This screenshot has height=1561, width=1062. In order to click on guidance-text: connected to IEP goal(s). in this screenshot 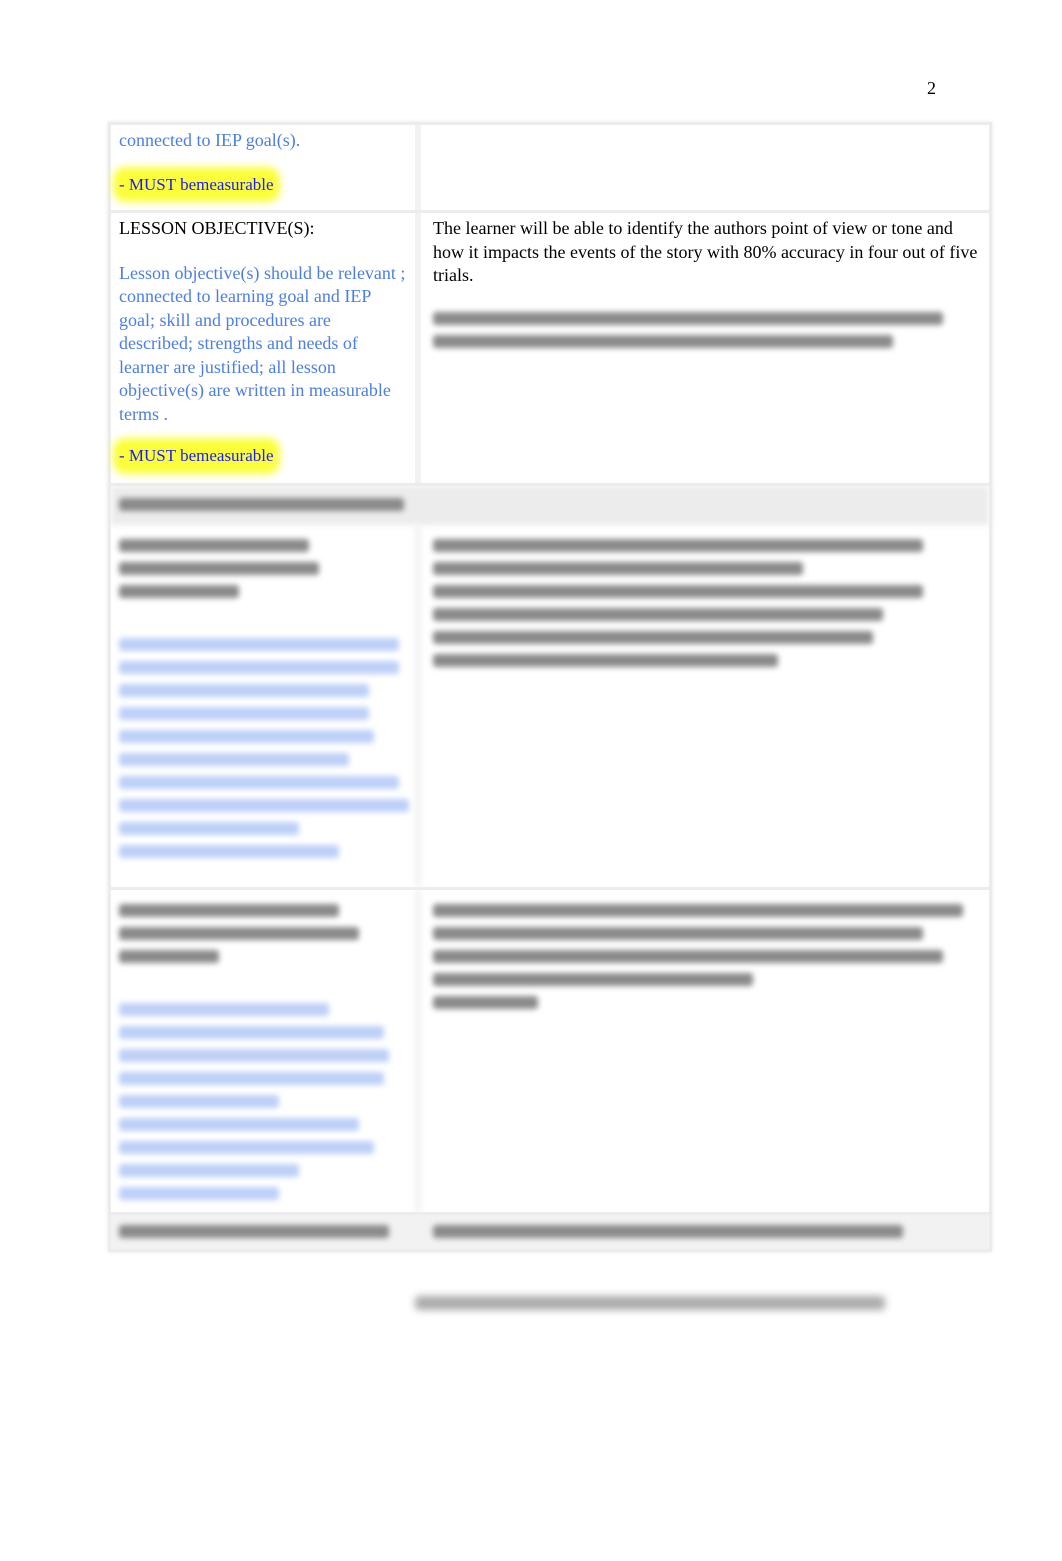, I will do `click(210, 140)`.